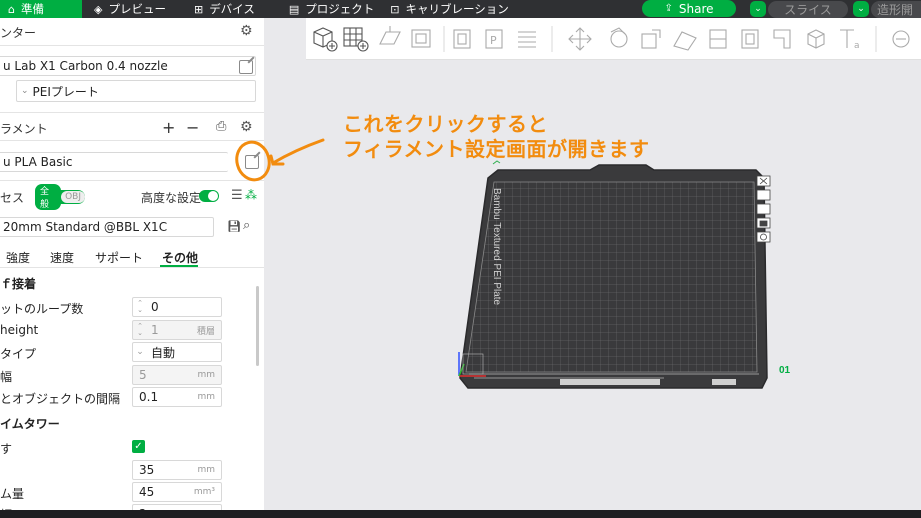 This screenshot has width=921, height=518. Describe the element at coordinates (462, 39) in the screenshot. I see `split-objects-icon` at that location.